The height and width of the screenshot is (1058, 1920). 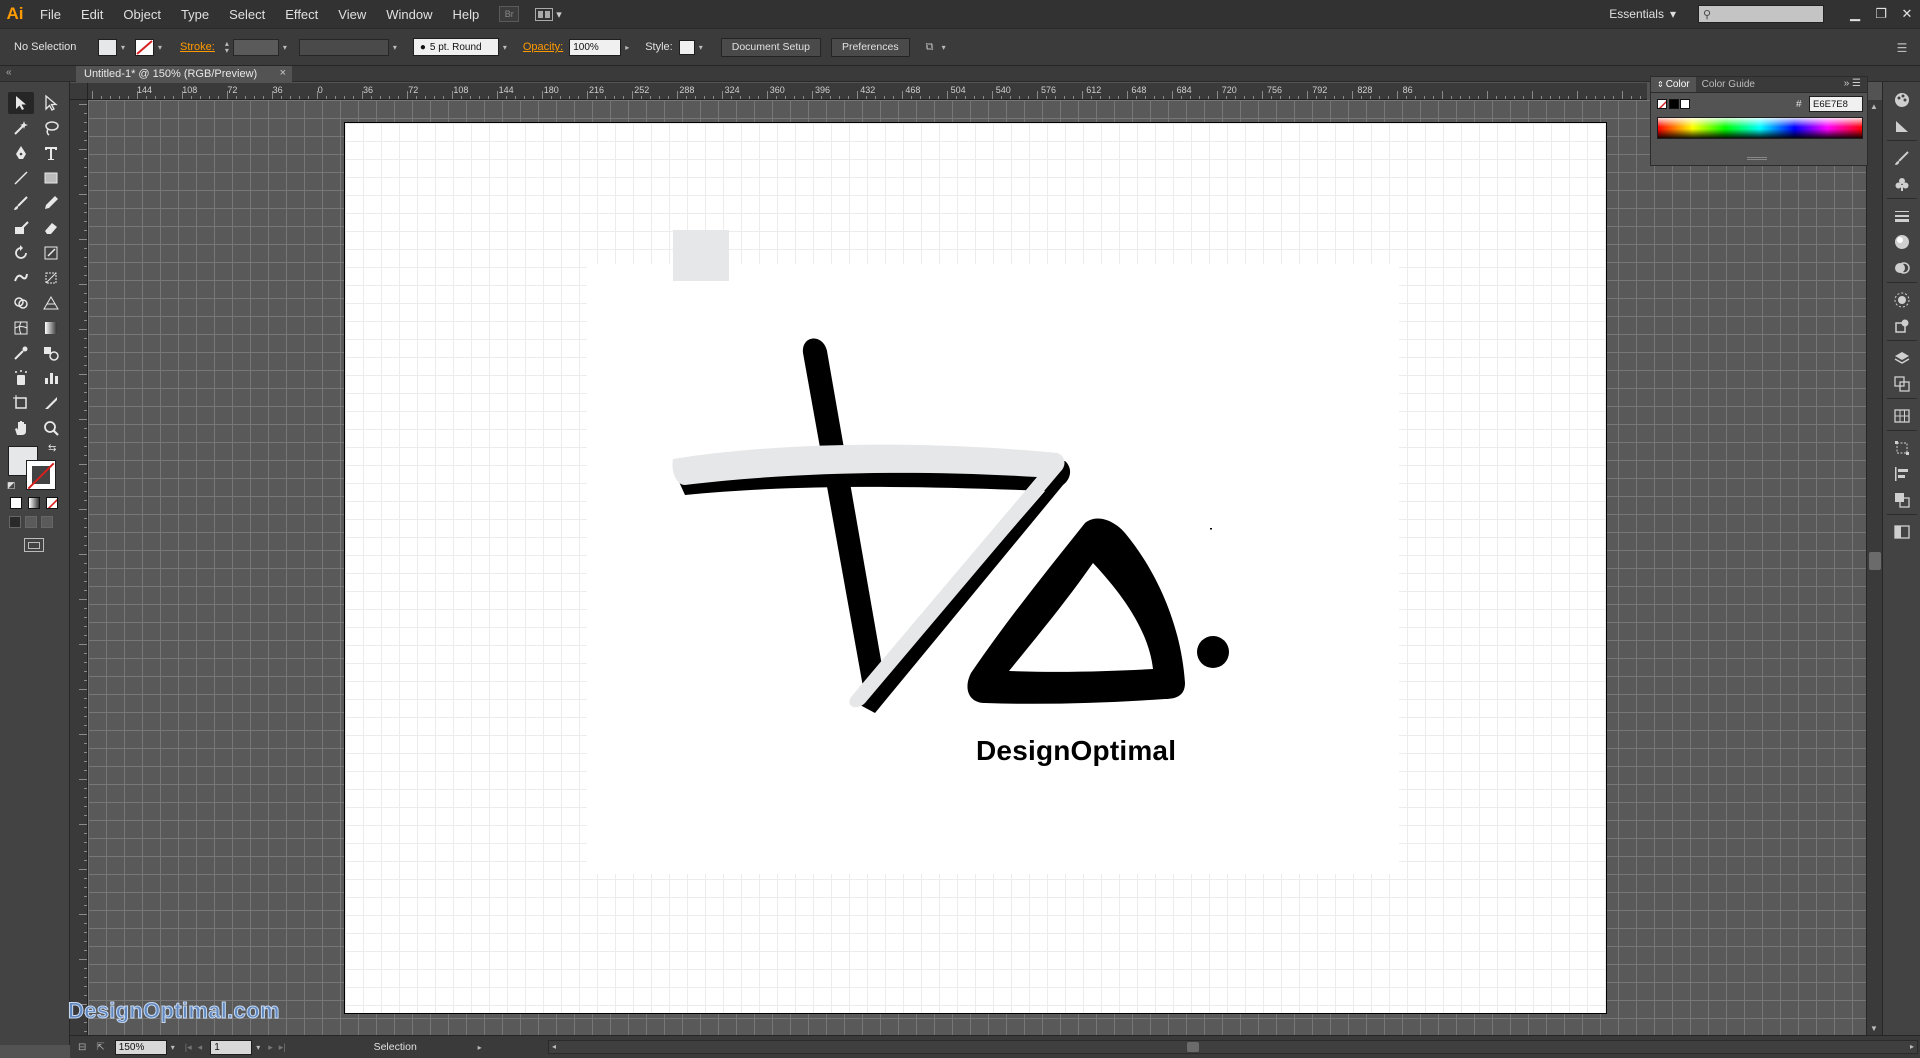 I want to click on opacity-field: 100%, so click(x=595, y=47).